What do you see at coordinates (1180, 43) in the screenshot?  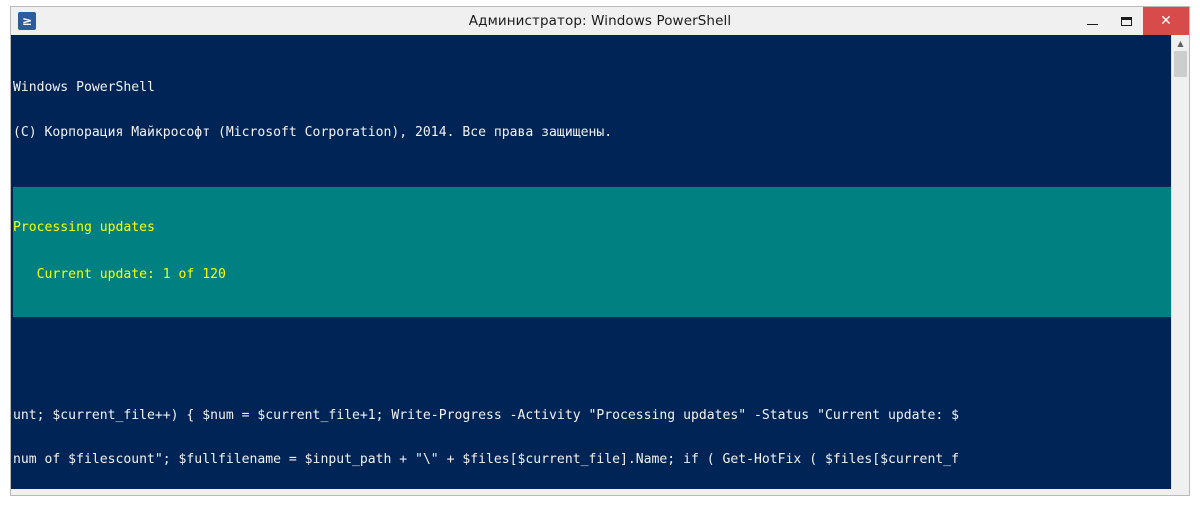 I see `scroll-up-icon: ▲` at bounding box center [1180, 43].